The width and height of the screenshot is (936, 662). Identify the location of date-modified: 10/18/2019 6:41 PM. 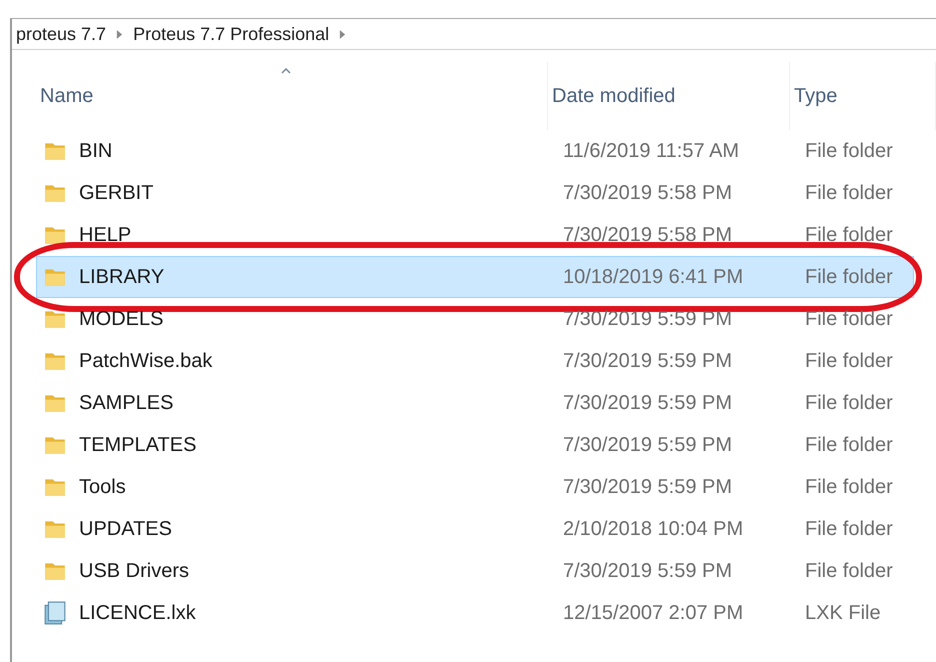
(653, 277).